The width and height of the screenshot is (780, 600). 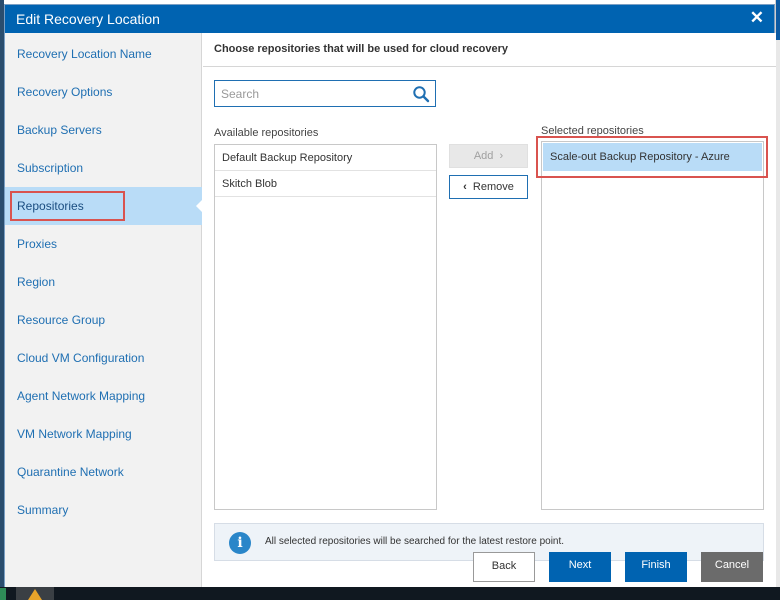 What do you see at coordinates (389, 19) in the screenshot?
I see `dialog-titlebar: Edit Recovery Location ✕` at bounding box center [389, 19].